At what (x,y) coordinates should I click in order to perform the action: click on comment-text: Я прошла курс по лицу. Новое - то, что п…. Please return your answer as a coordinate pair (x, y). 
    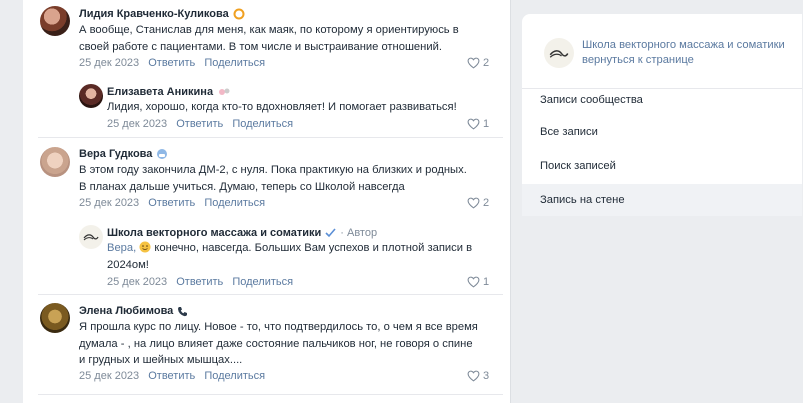
    Looking at the image, I should click on (278, 343).